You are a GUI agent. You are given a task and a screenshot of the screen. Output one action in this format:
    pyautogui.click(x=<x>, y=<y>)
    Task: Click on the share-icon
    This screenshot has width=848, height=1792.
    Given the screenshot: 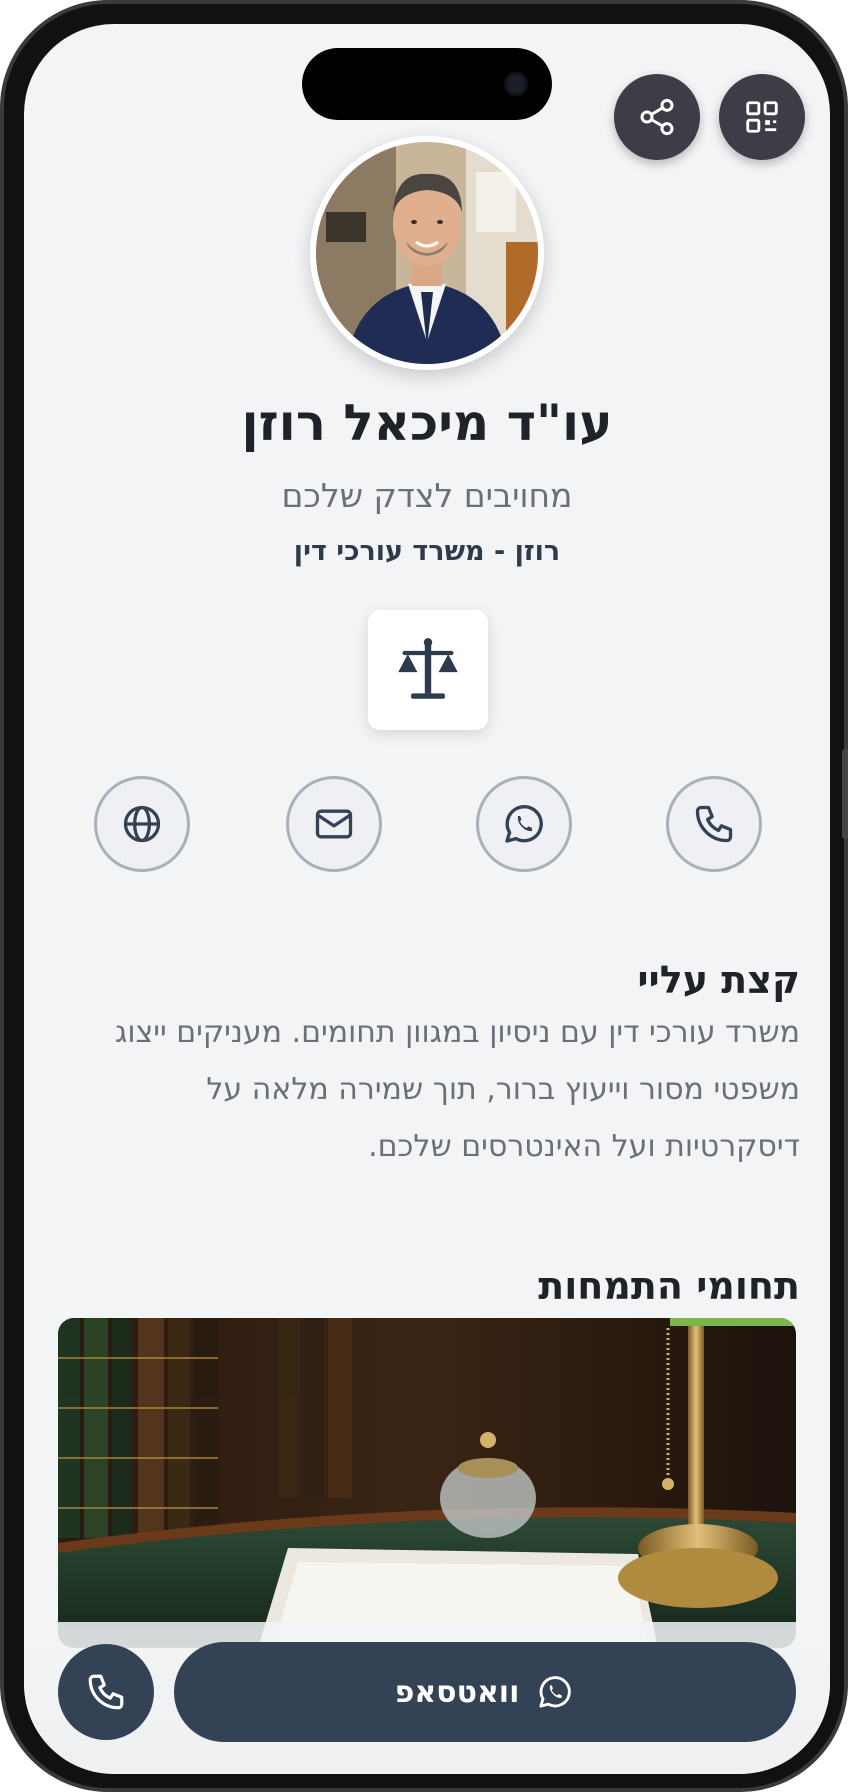 What is the action you would take?
    pyautogui.click(x=657, y=117)
    